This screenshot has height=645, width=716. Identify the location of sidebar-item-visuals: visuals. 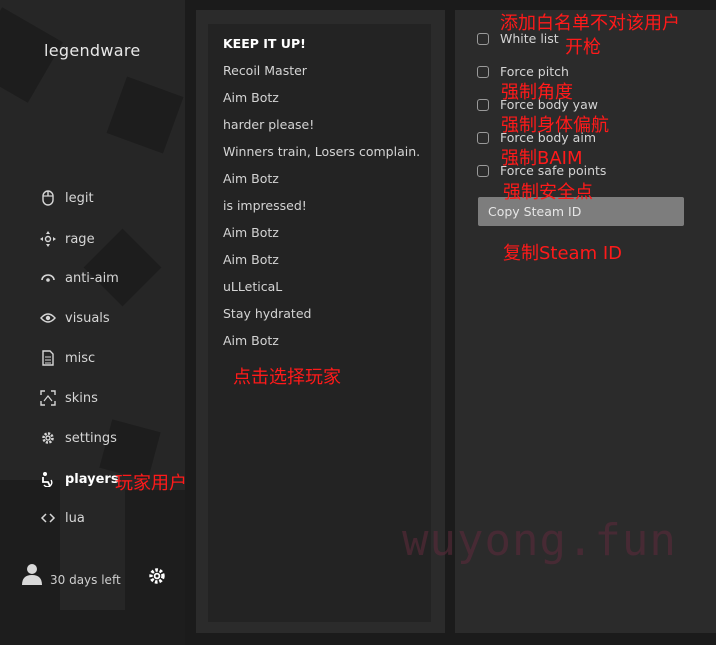
(75, 318).